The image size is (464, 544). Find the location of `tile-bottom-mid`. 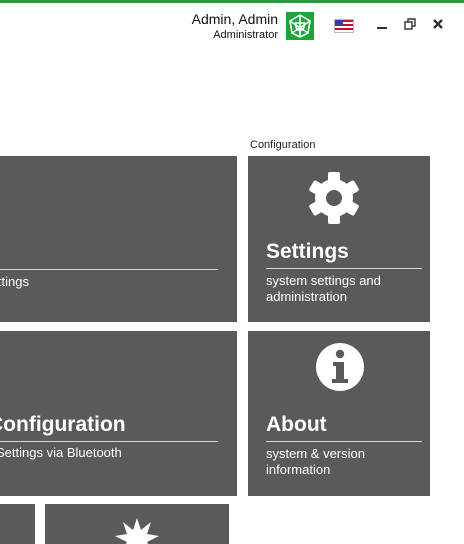

tile-bottom-mid is located at coordinates (137, 524).